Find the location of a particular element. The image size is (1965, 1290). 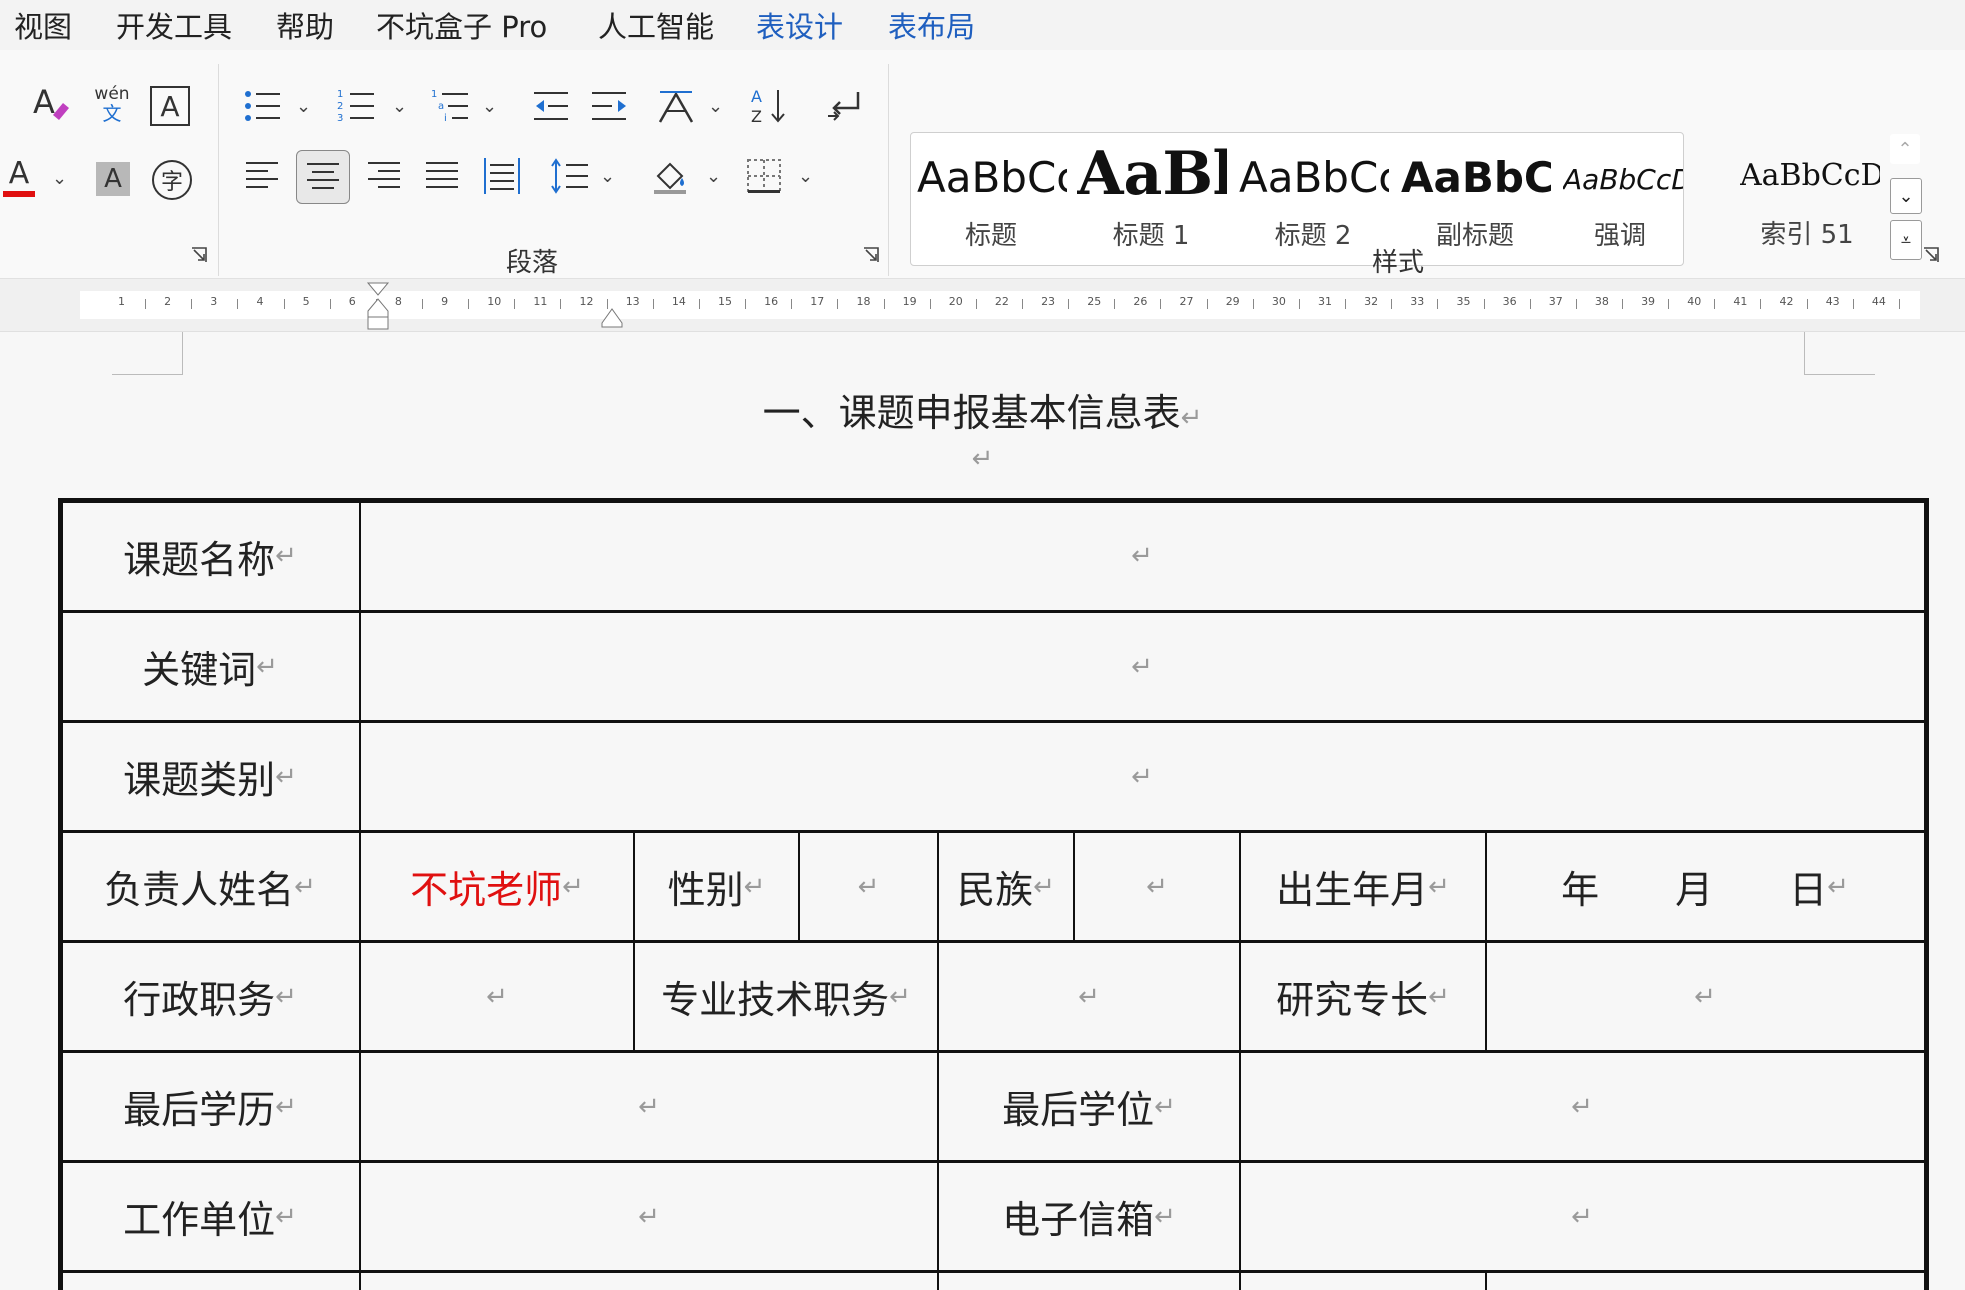

table-cell-label: 专业技术职务 ↵ is located at coordinates (786, 996).